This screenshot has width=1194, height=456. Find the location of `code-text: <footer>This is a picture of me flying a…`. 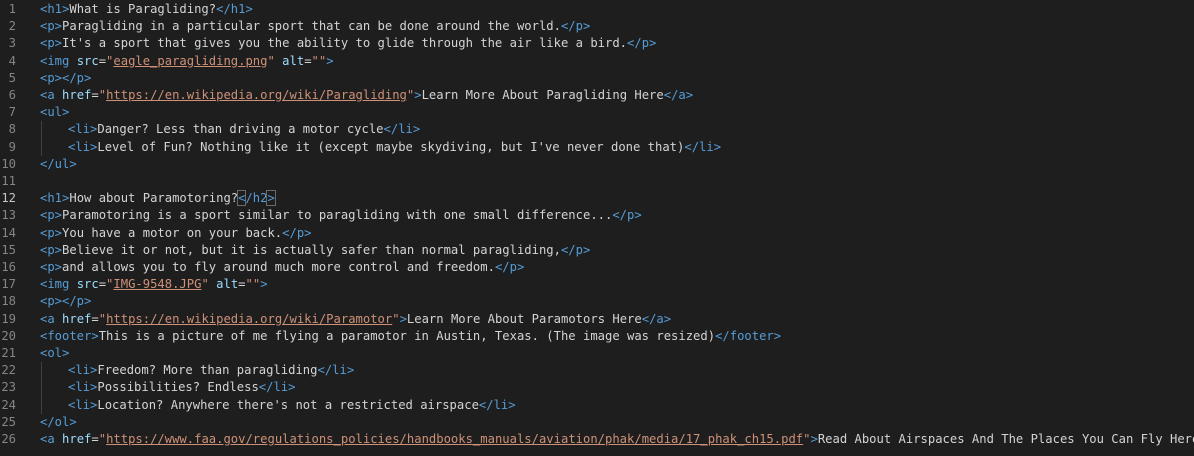

code-text: <footer>This is a picture of me flying a… is located at coordinates (410, 336).